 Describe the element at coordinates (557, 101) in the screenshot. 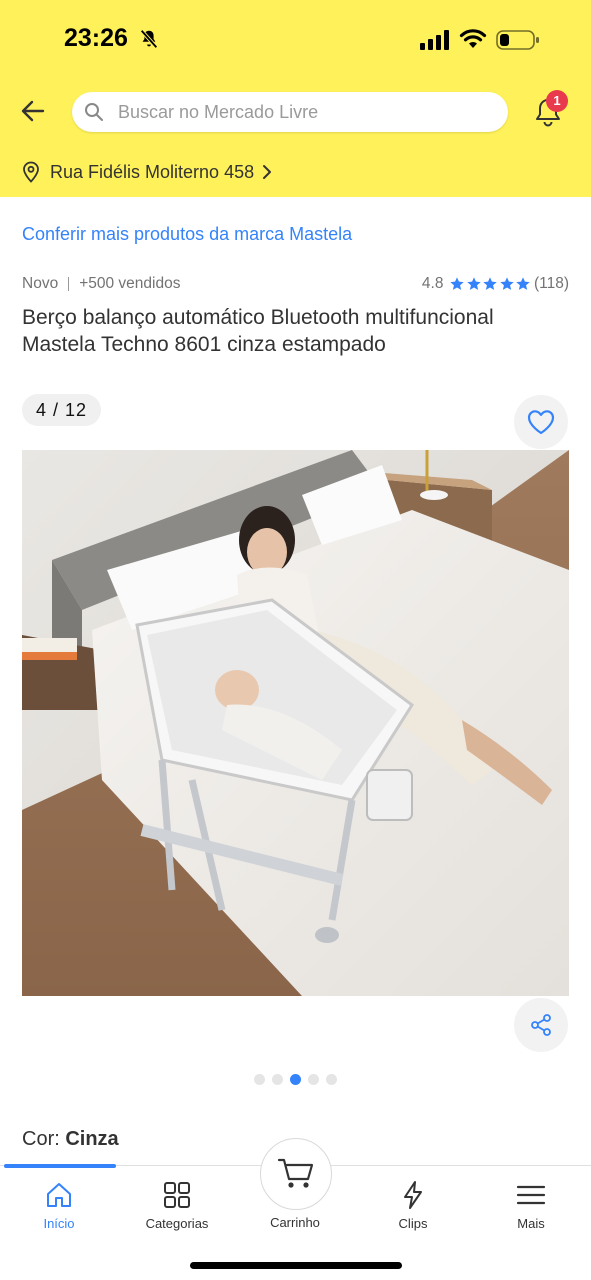

I see `notification-badge: 1` at that location.